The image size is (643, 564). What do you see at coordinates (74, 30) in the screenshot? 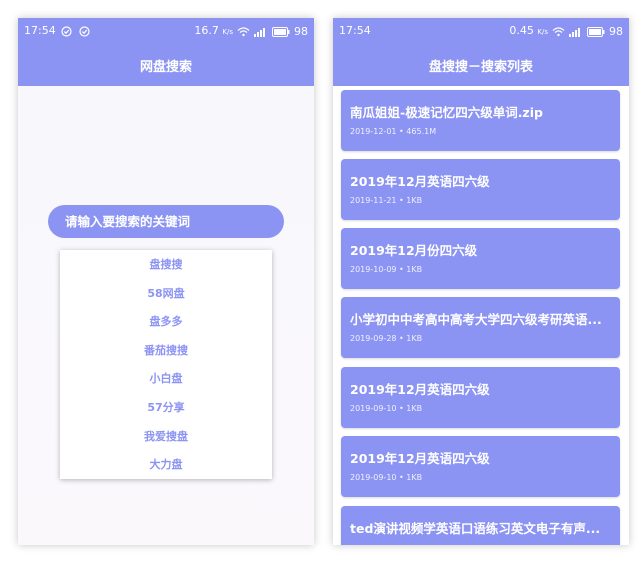
I see `notification-icons` at bounding box center [74, 30].